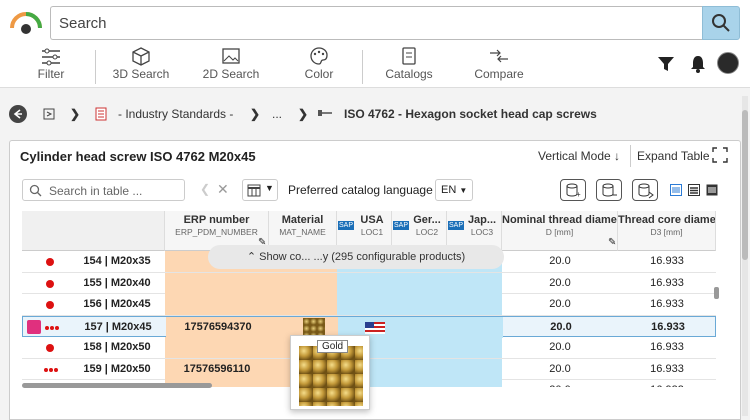  What do you see at coordinates (333, 346) in the screenshot?
I see `material-label: Gold` at bounding box center [333, 346].